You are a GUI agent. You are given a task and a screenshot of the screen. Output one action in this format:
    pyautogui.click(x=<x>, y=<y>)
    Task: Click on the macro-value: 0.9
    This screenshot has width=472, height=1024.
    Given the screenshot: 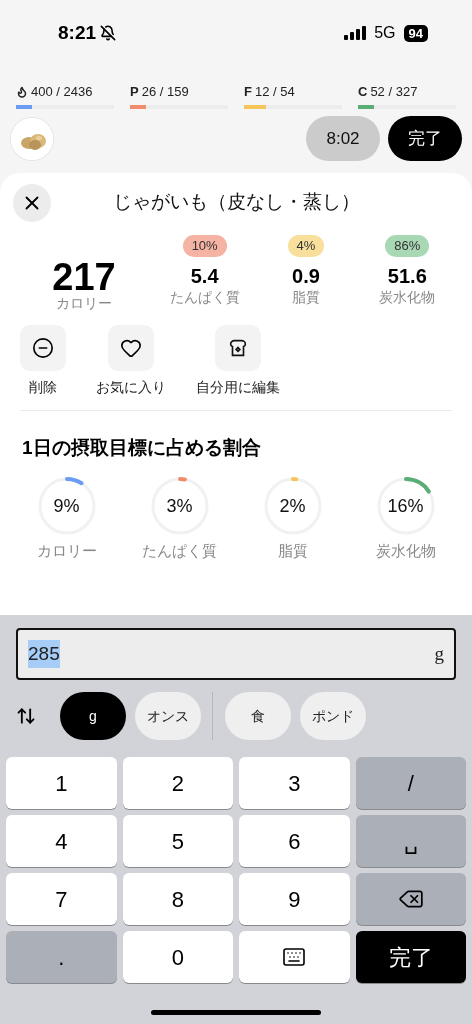 What is the action you would take?
    pyautogui.click(x=306, y=275)
    